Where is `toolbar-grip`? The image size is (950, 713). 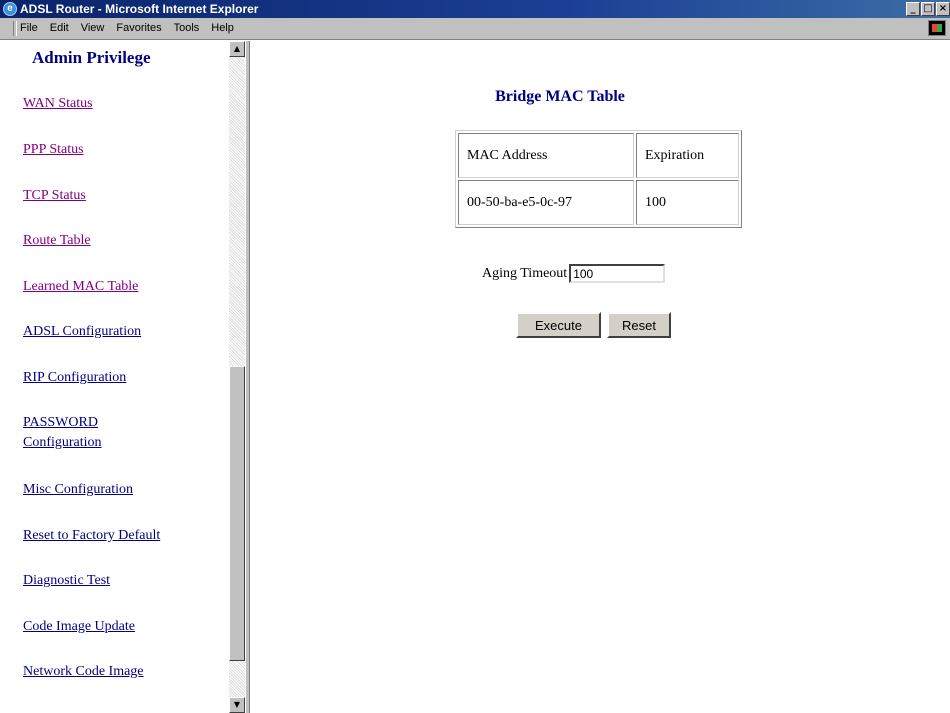
toolbar-grip is located at coordinates (15, 28).